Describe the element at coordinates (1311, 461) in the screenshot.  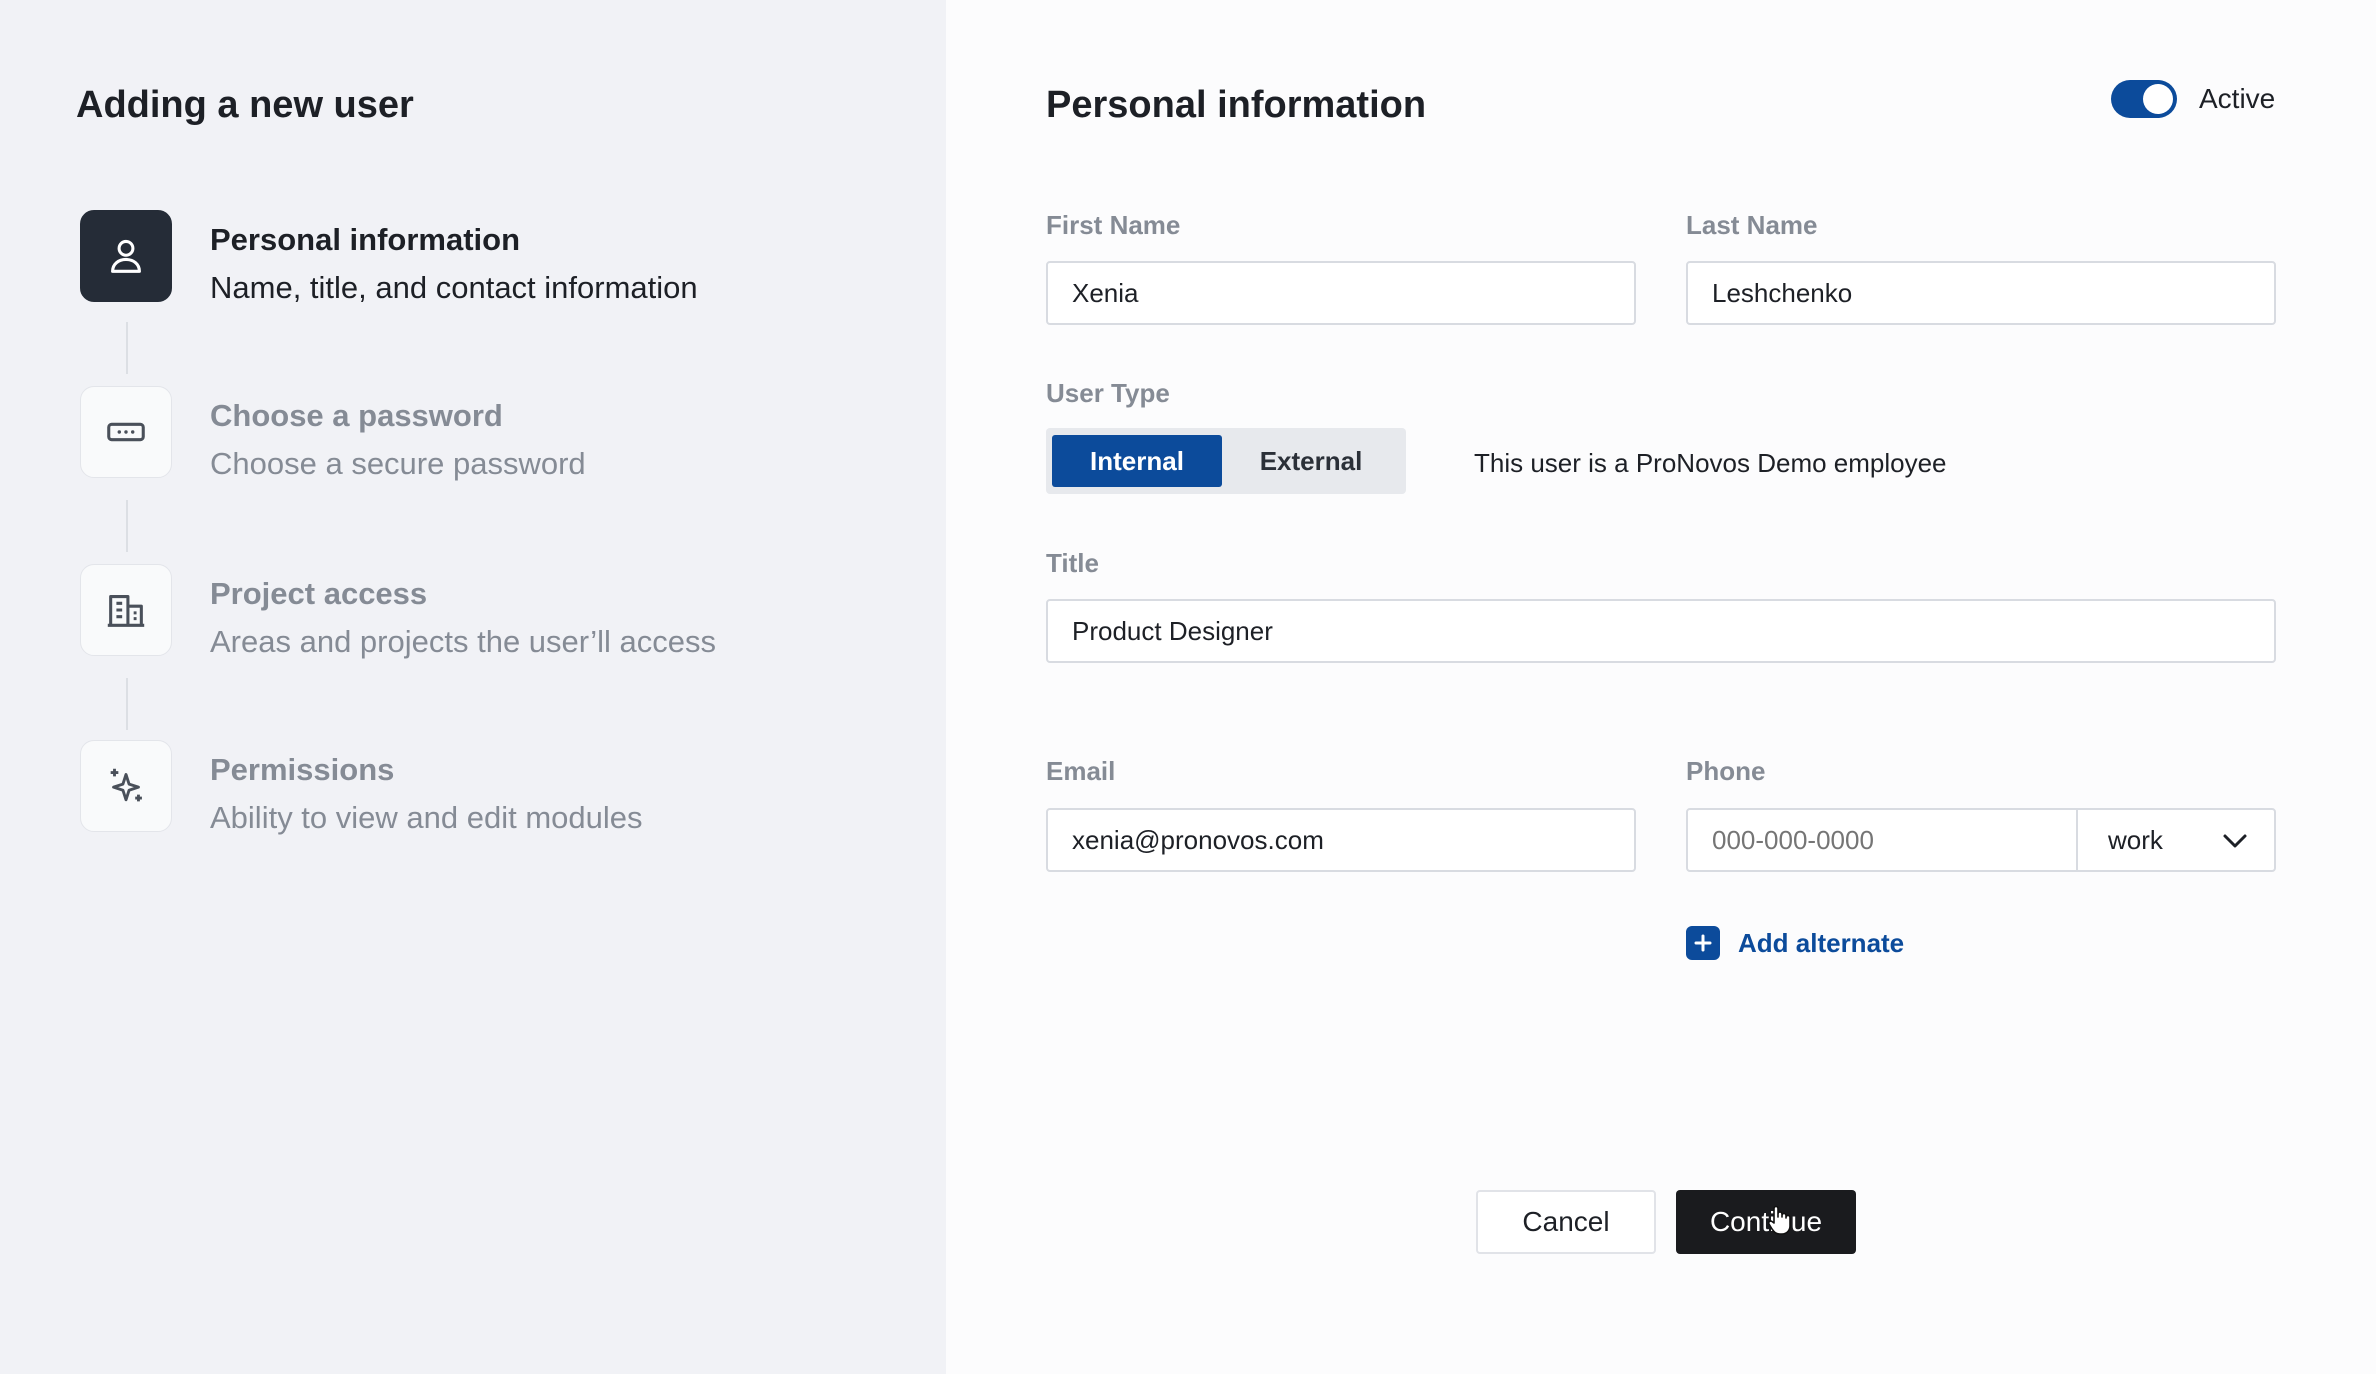
I see `user-type-external-button: External` at that location.